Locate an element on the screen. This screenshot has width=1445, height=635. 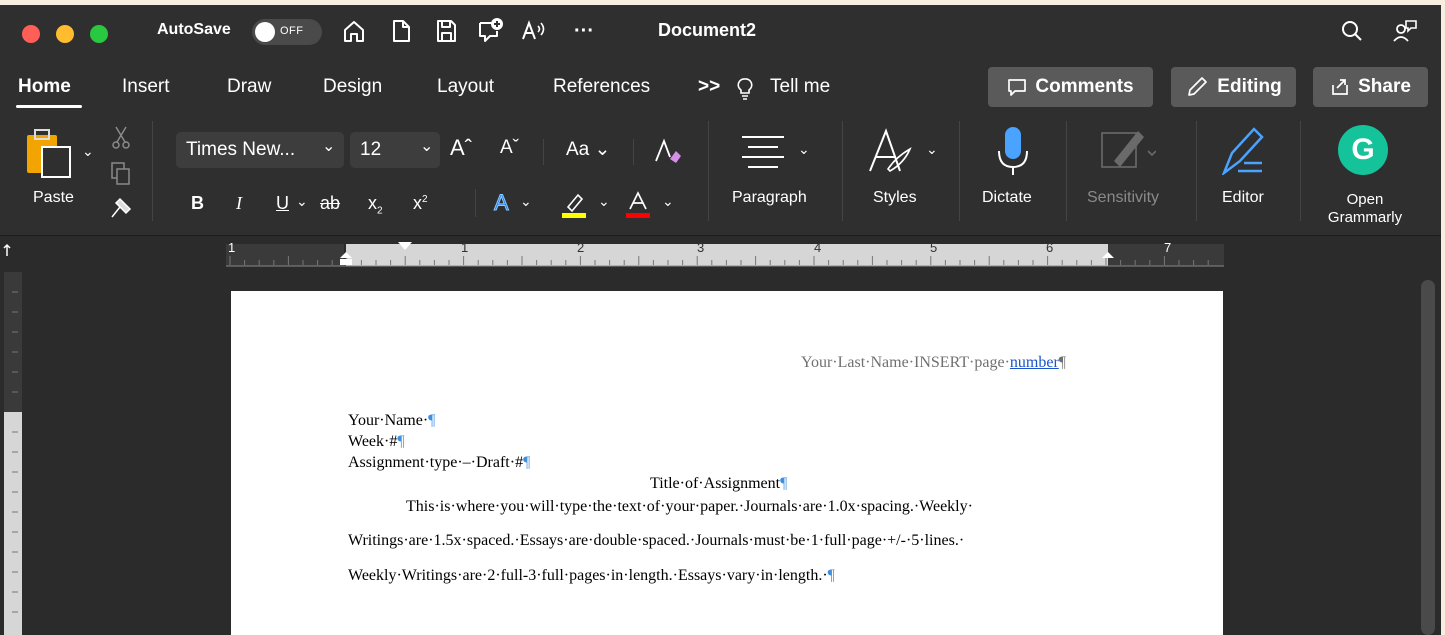
lightbulb-icon is located at coordinates (745, 89).